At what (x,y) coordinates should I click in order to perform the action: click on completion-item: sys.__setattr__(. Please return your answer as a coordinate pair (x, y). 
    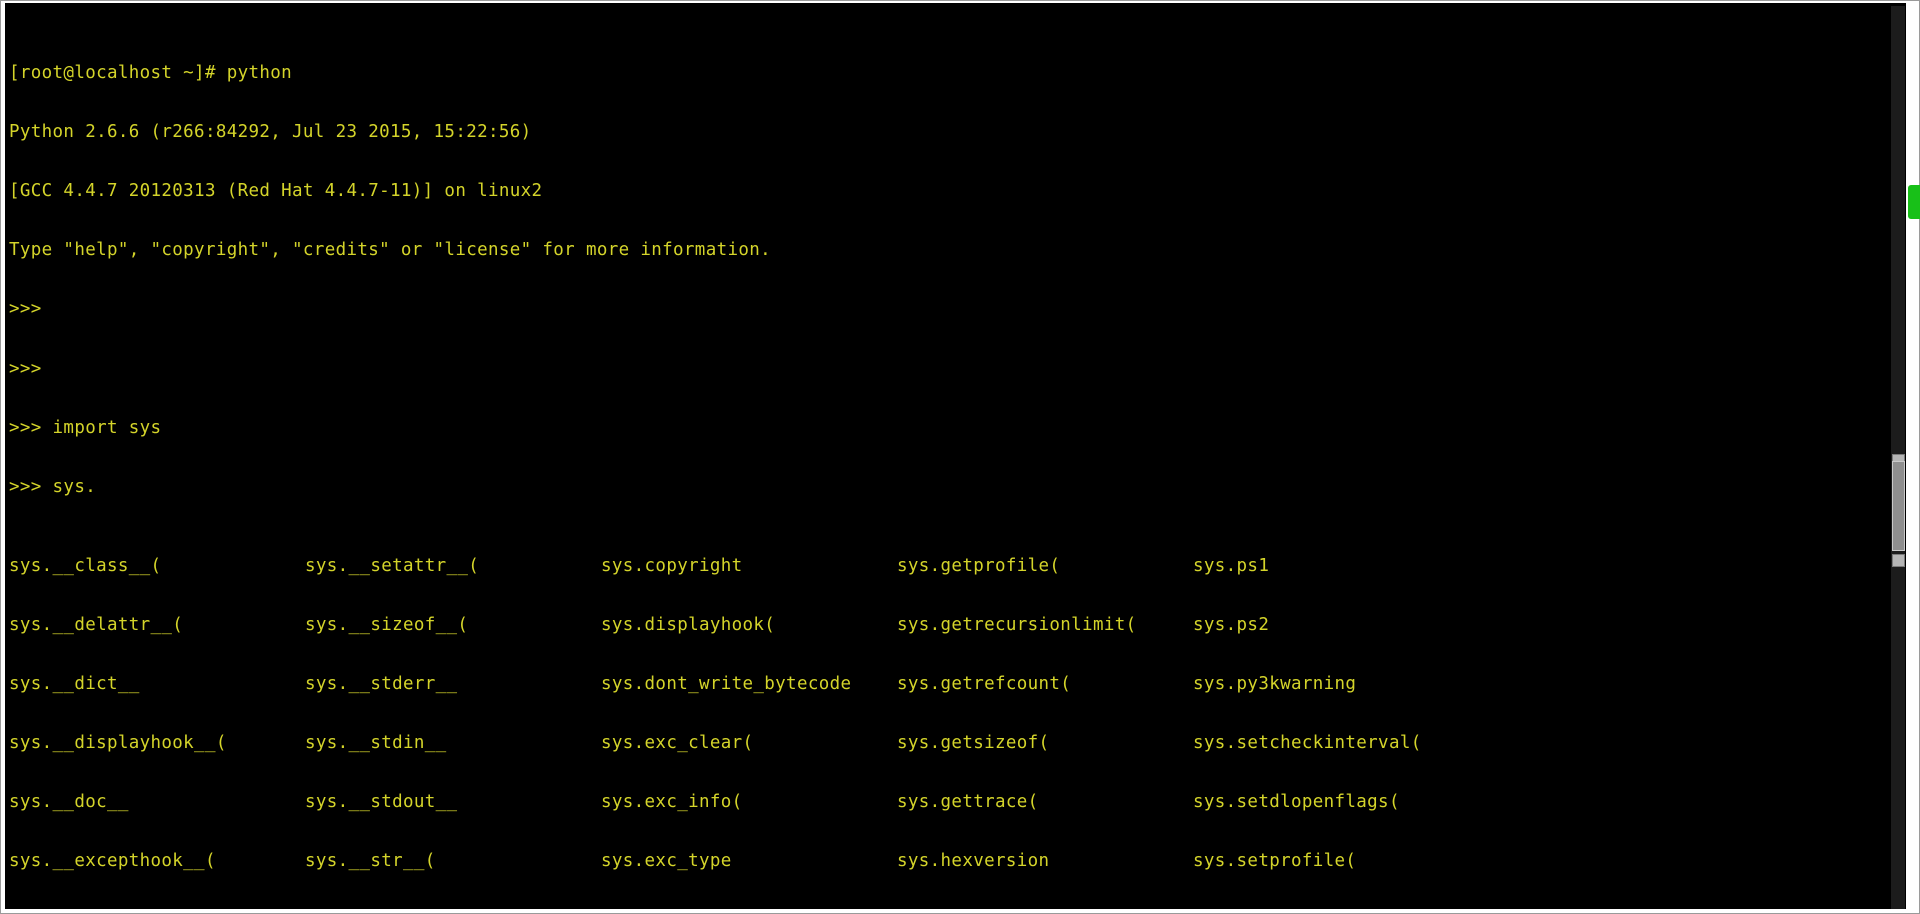
    Looking at the image, I should click on (392, 565).